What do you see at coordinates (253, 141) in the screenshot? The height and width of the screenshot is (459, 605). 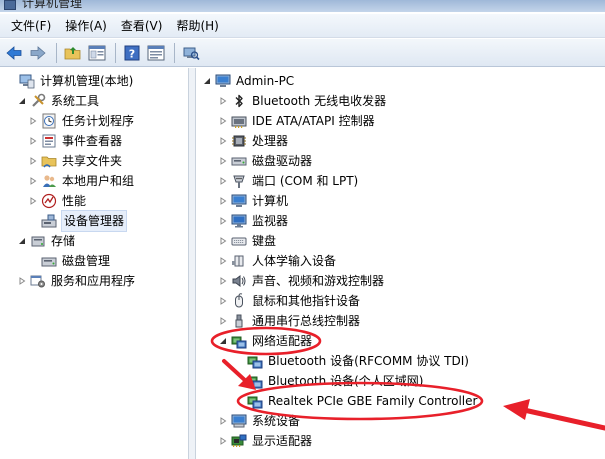 I see `device-tree-item-3: 处理器` at bounding box center [253, 141].